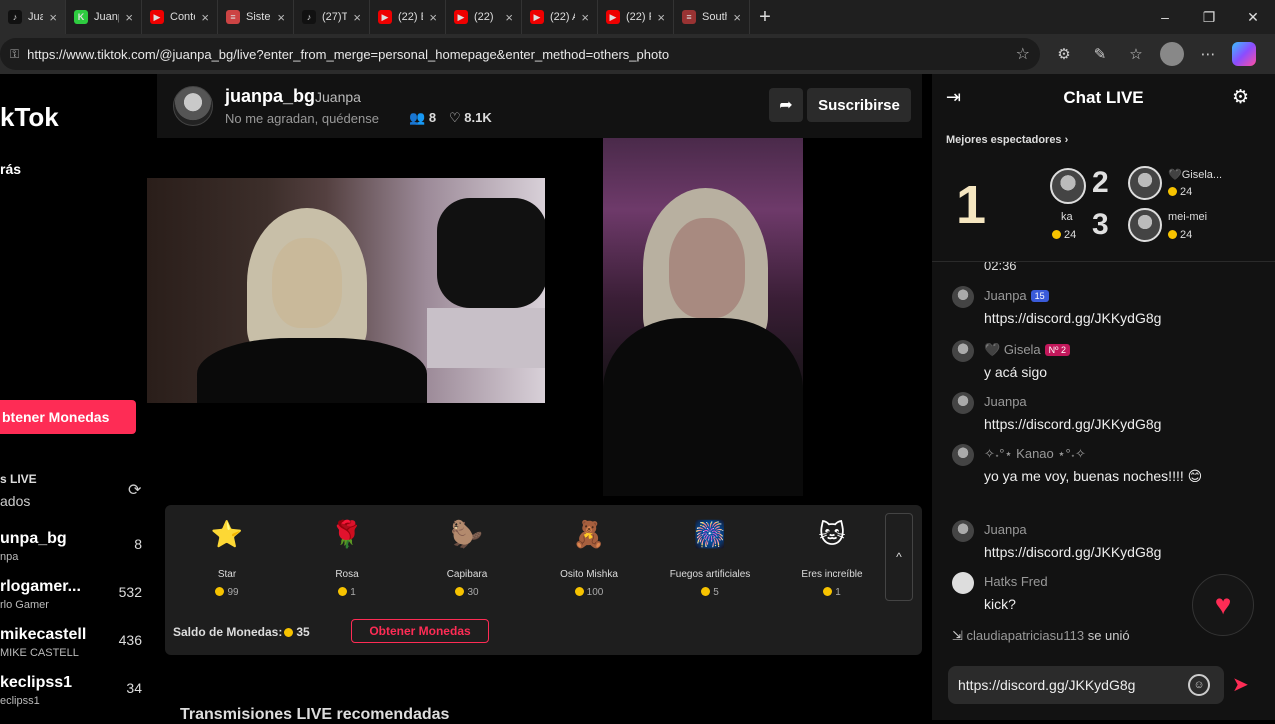 This screenshot has height=724, width=1275. Describe the element at coordinates (193, 106) in the screenshot. I see `streamer-avatar` at that location.